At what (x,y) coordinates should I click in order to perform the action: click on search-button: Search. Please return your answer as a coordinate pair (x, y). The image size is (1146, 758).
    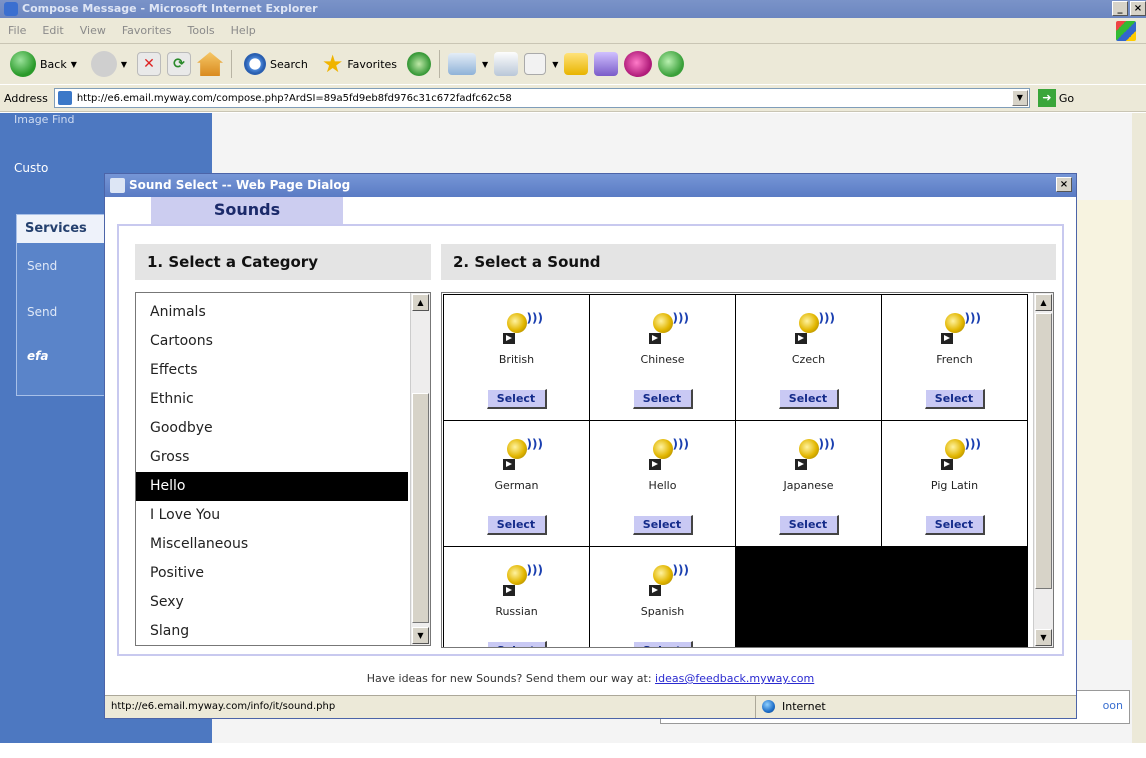
    Looking at the image, I should click on (276, 64).